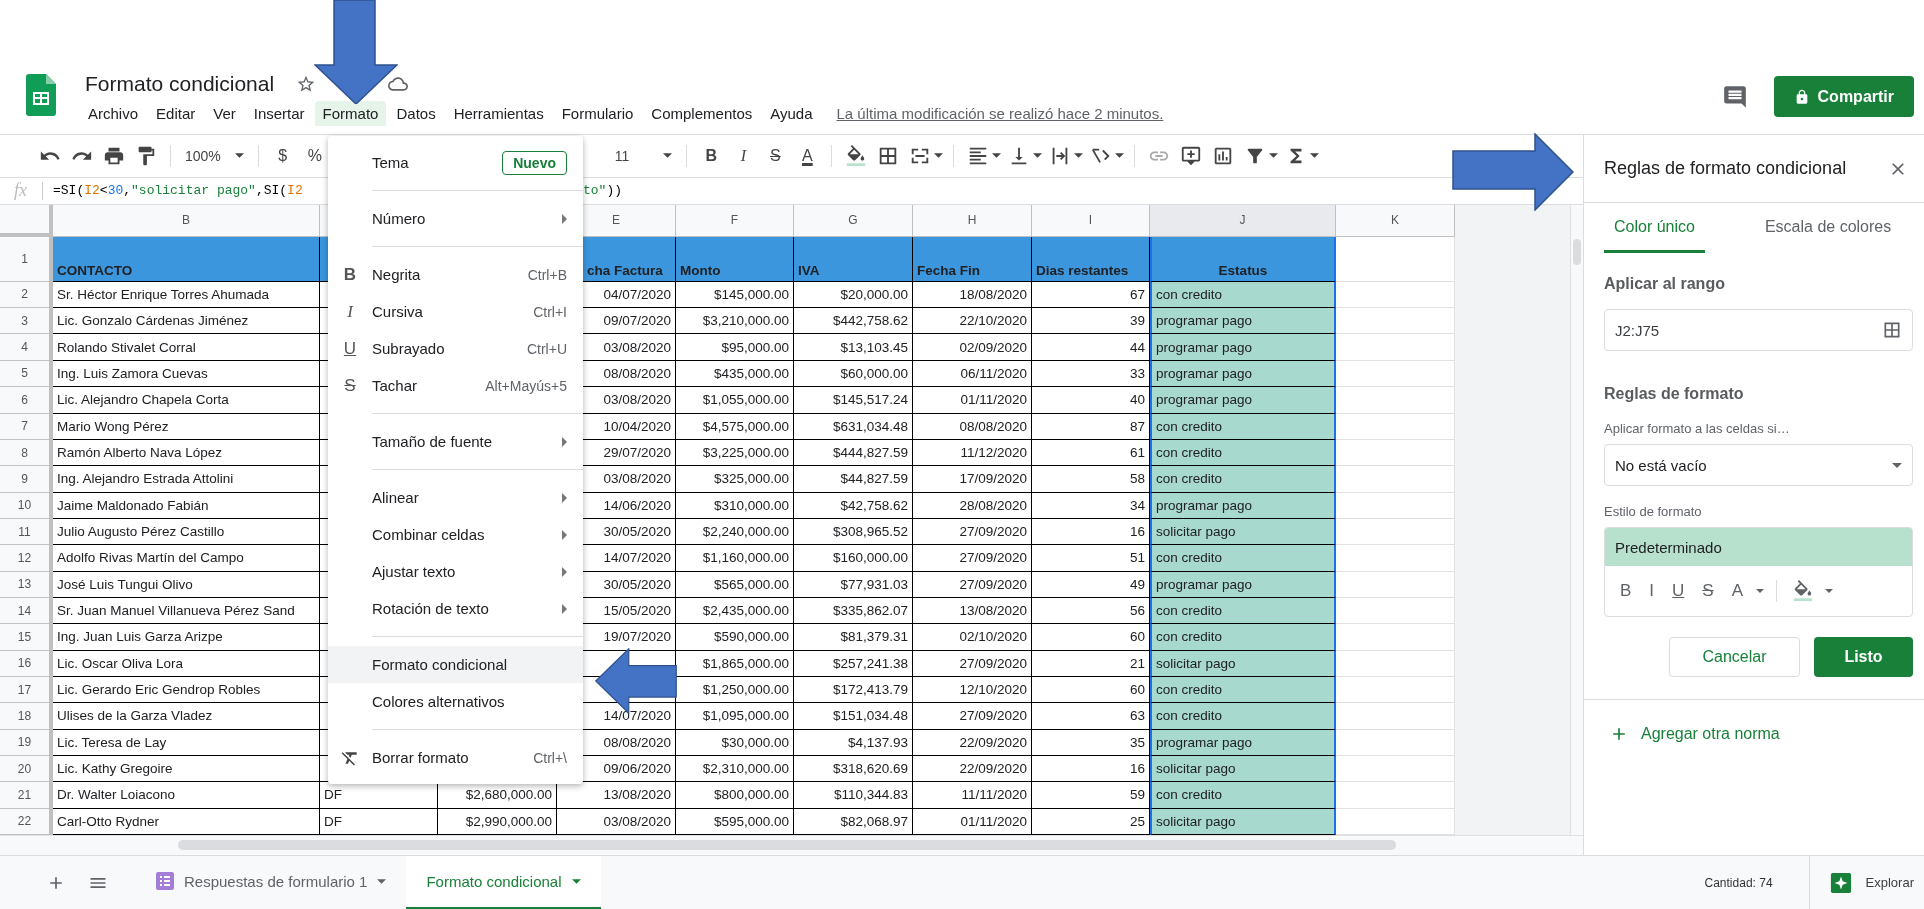 This screenshot has height=909, width=1924. What do you see at coordinates (214, 155) in the screenshot?
I see `zoom-dropdown: 100%` at bounding box center [214, 155].